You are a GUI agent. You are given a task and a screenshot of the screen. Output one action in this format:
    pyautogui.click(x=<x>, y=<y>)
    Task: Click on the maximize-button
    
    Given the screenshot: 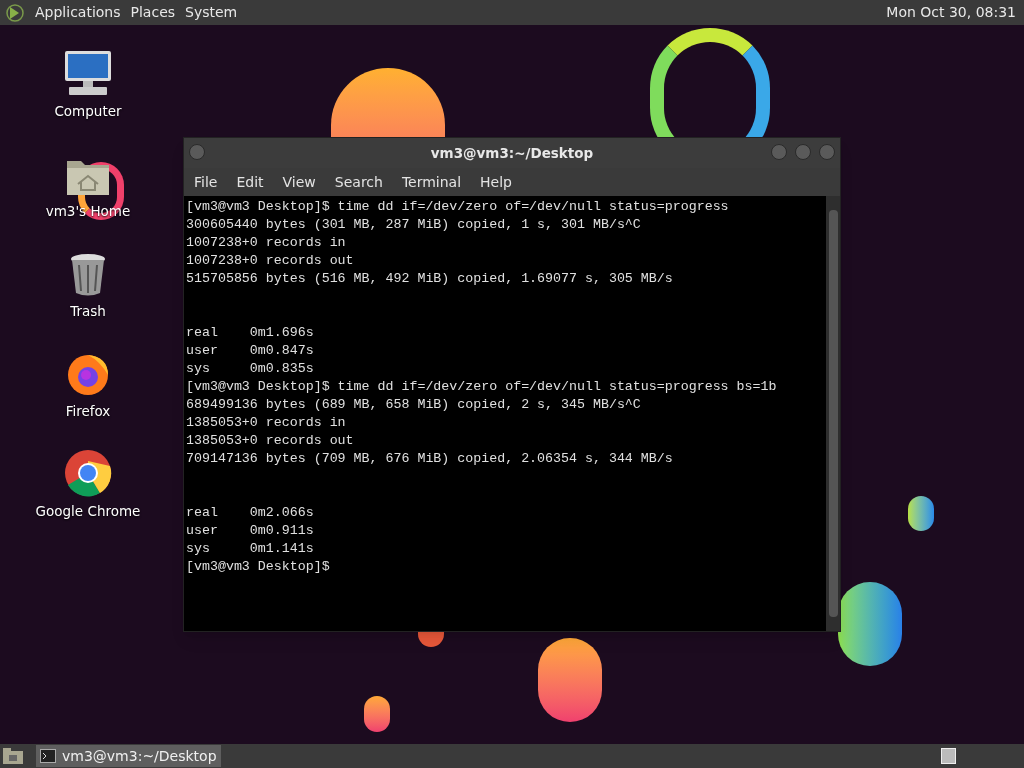 What is the action you would take?
    pyautogui.click(x=803, y=152)
    